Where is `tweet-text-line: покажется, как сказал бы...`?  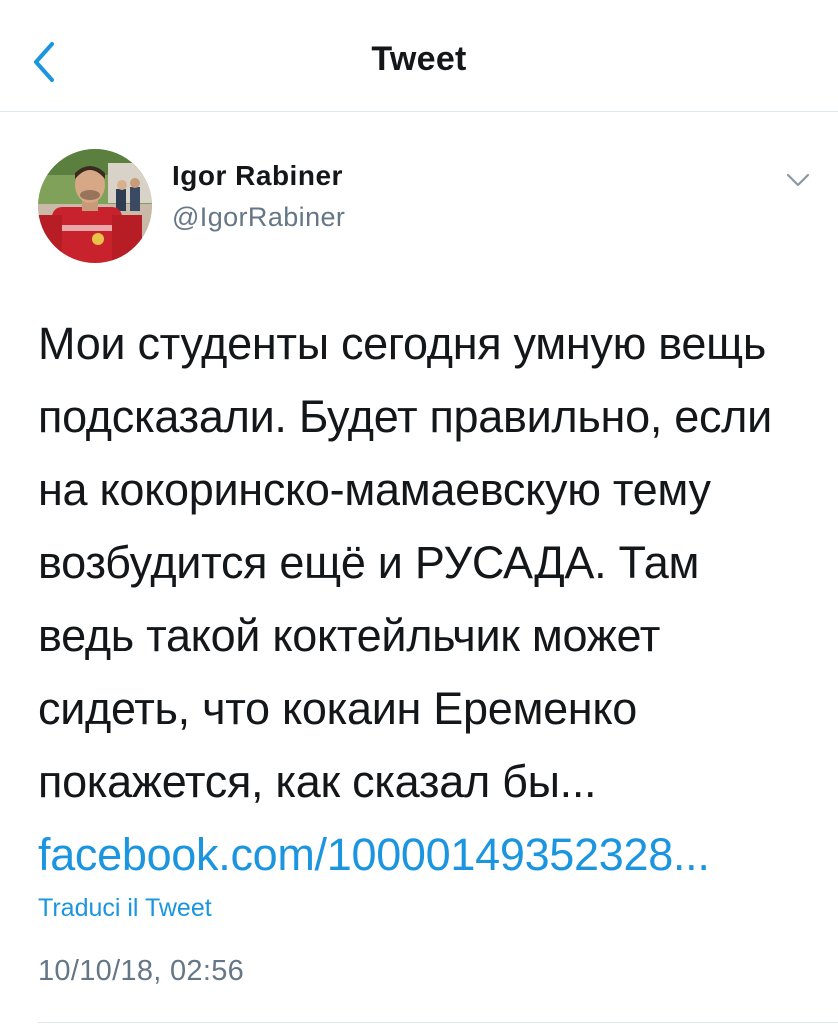 tweet-text-line: покажется, как сказал бы... is located at coordinates (317, 781).